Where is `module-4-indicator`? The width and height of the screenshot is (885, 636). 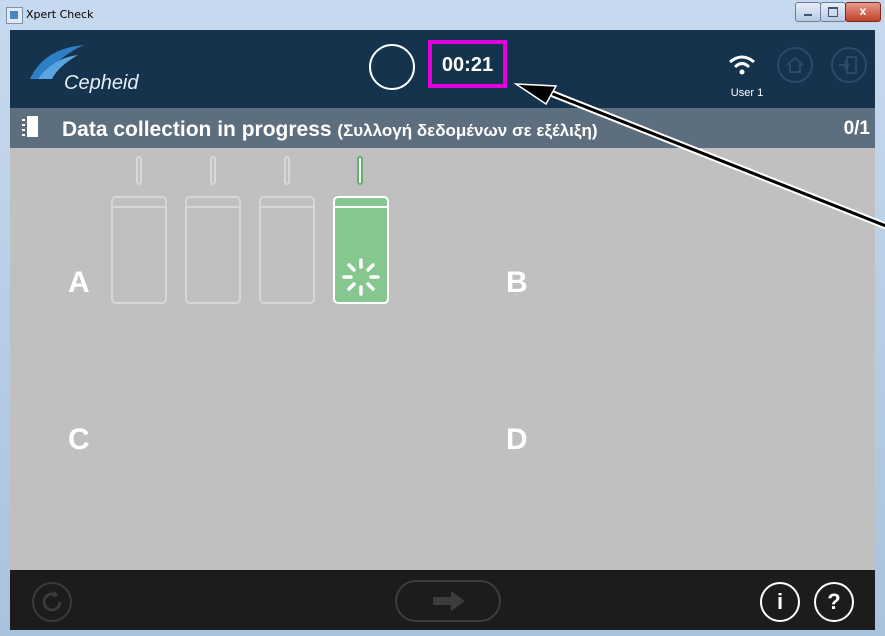 module-4-indicator is located at coordinates (360, 170).